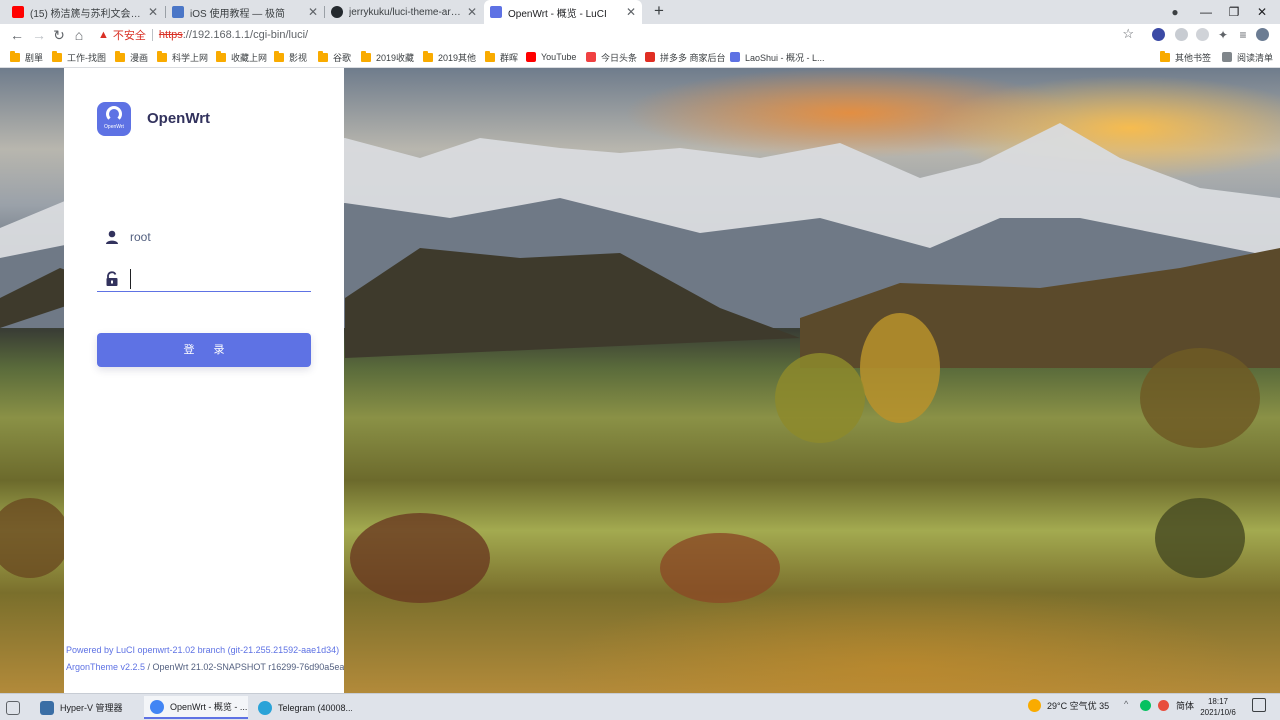 Image resolution: width=1280 pixels, height=720 pixels. Describe the element at coordinates (1234, 12) in the screenshot. I see `maximize-button: ❐` at that location.